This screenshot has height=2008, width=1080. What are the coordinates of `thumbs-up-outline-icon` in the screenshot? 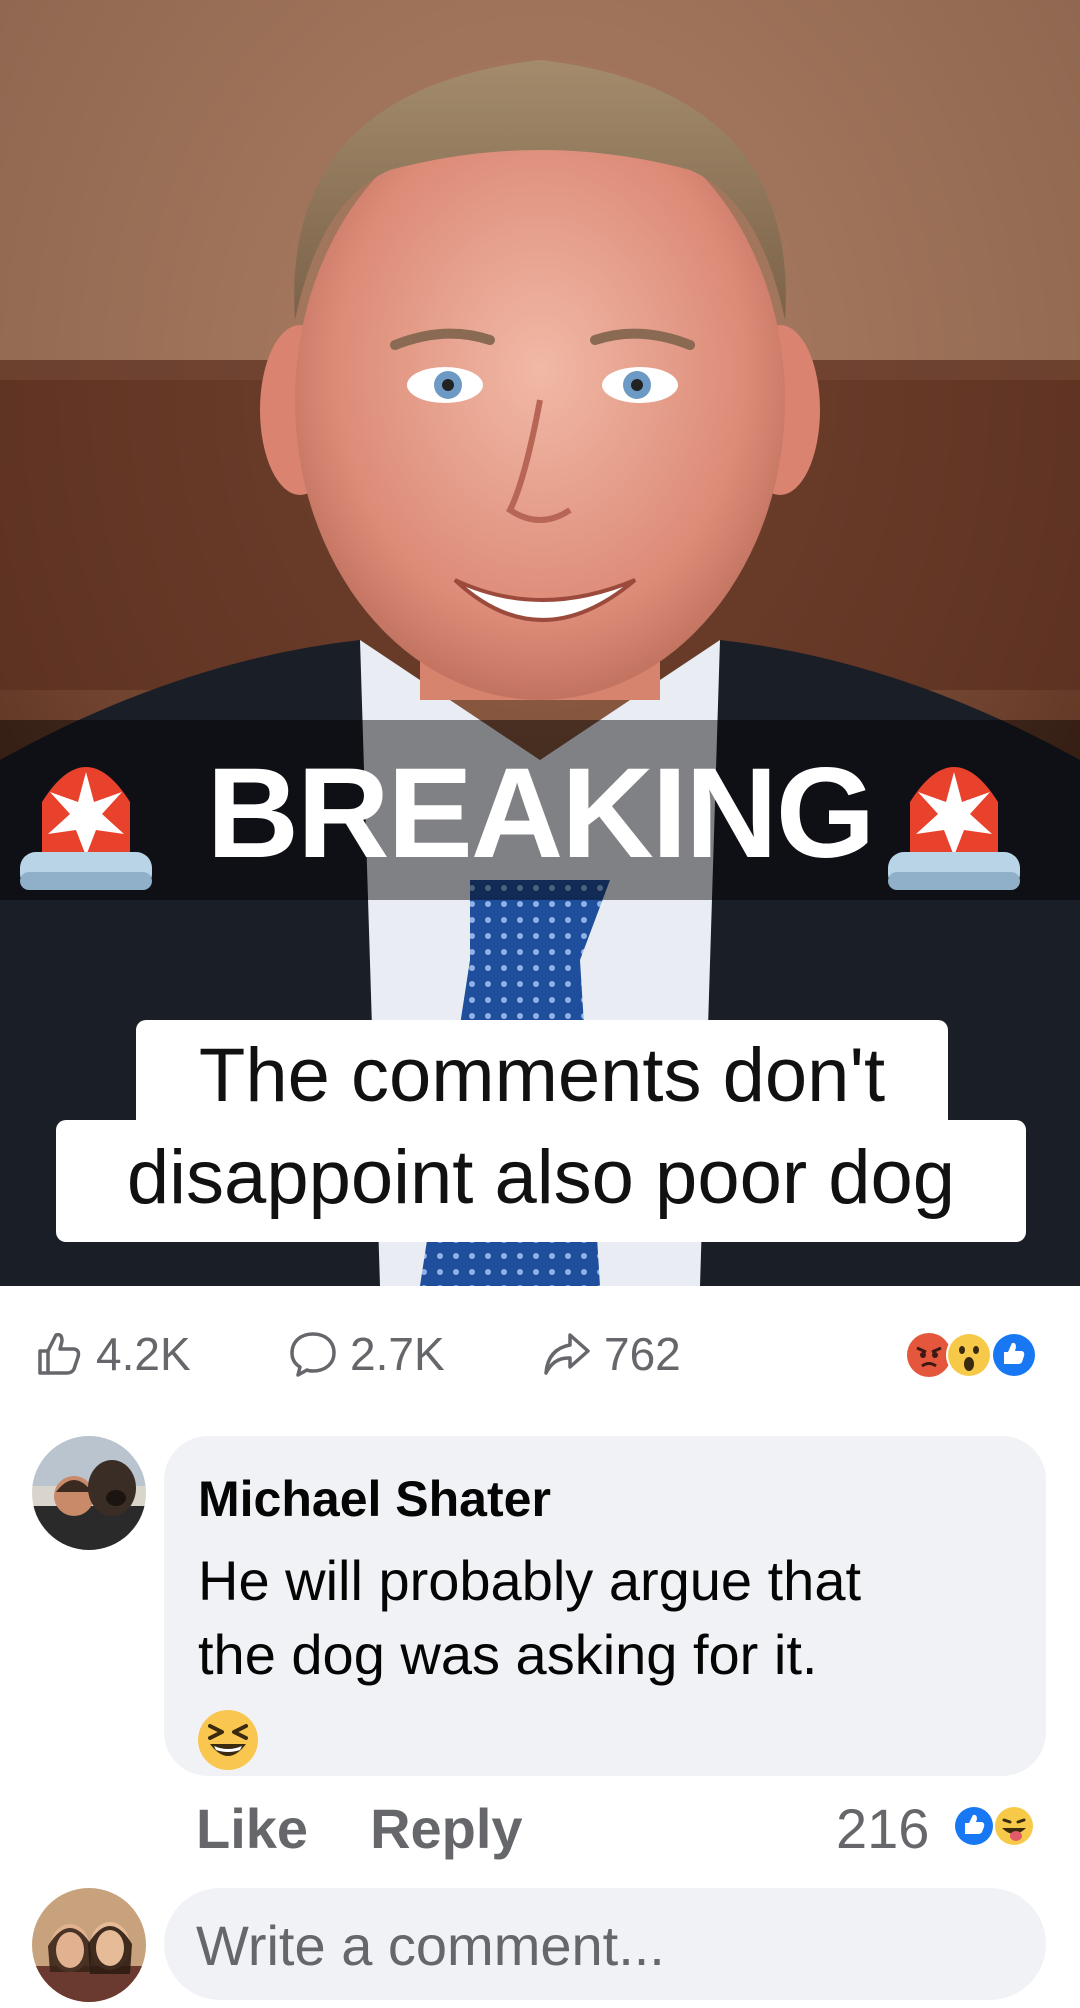 It's located at (59, 1353).